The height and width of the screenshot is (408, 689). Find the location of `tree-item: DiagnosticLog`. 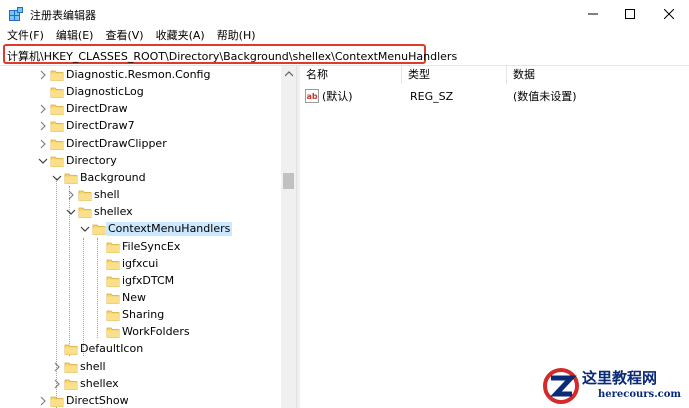

tree-item: DiagnosticLog is located at coordinates (140, 92).